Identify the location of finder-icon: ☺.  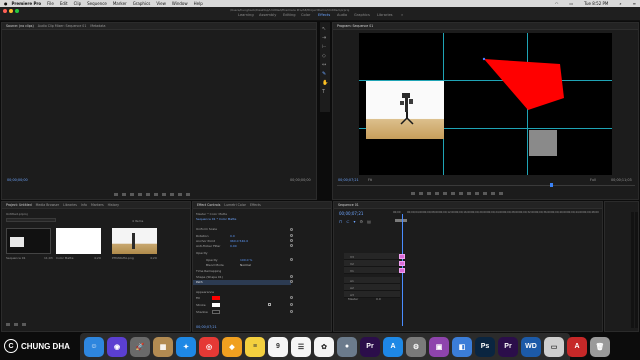
(94, 346).